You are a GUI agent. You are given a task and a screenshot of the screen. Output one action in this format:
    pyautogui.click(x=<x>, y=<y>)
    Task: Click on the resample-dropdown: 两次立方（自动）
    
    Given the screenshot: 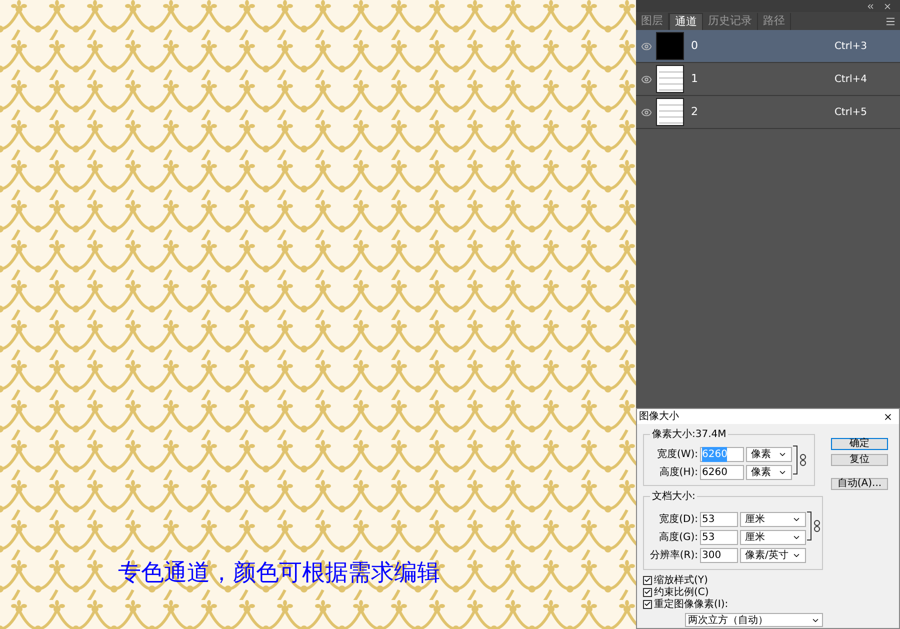 What is the action you would take?
    pyautogui.click(x=754, y=620)
    